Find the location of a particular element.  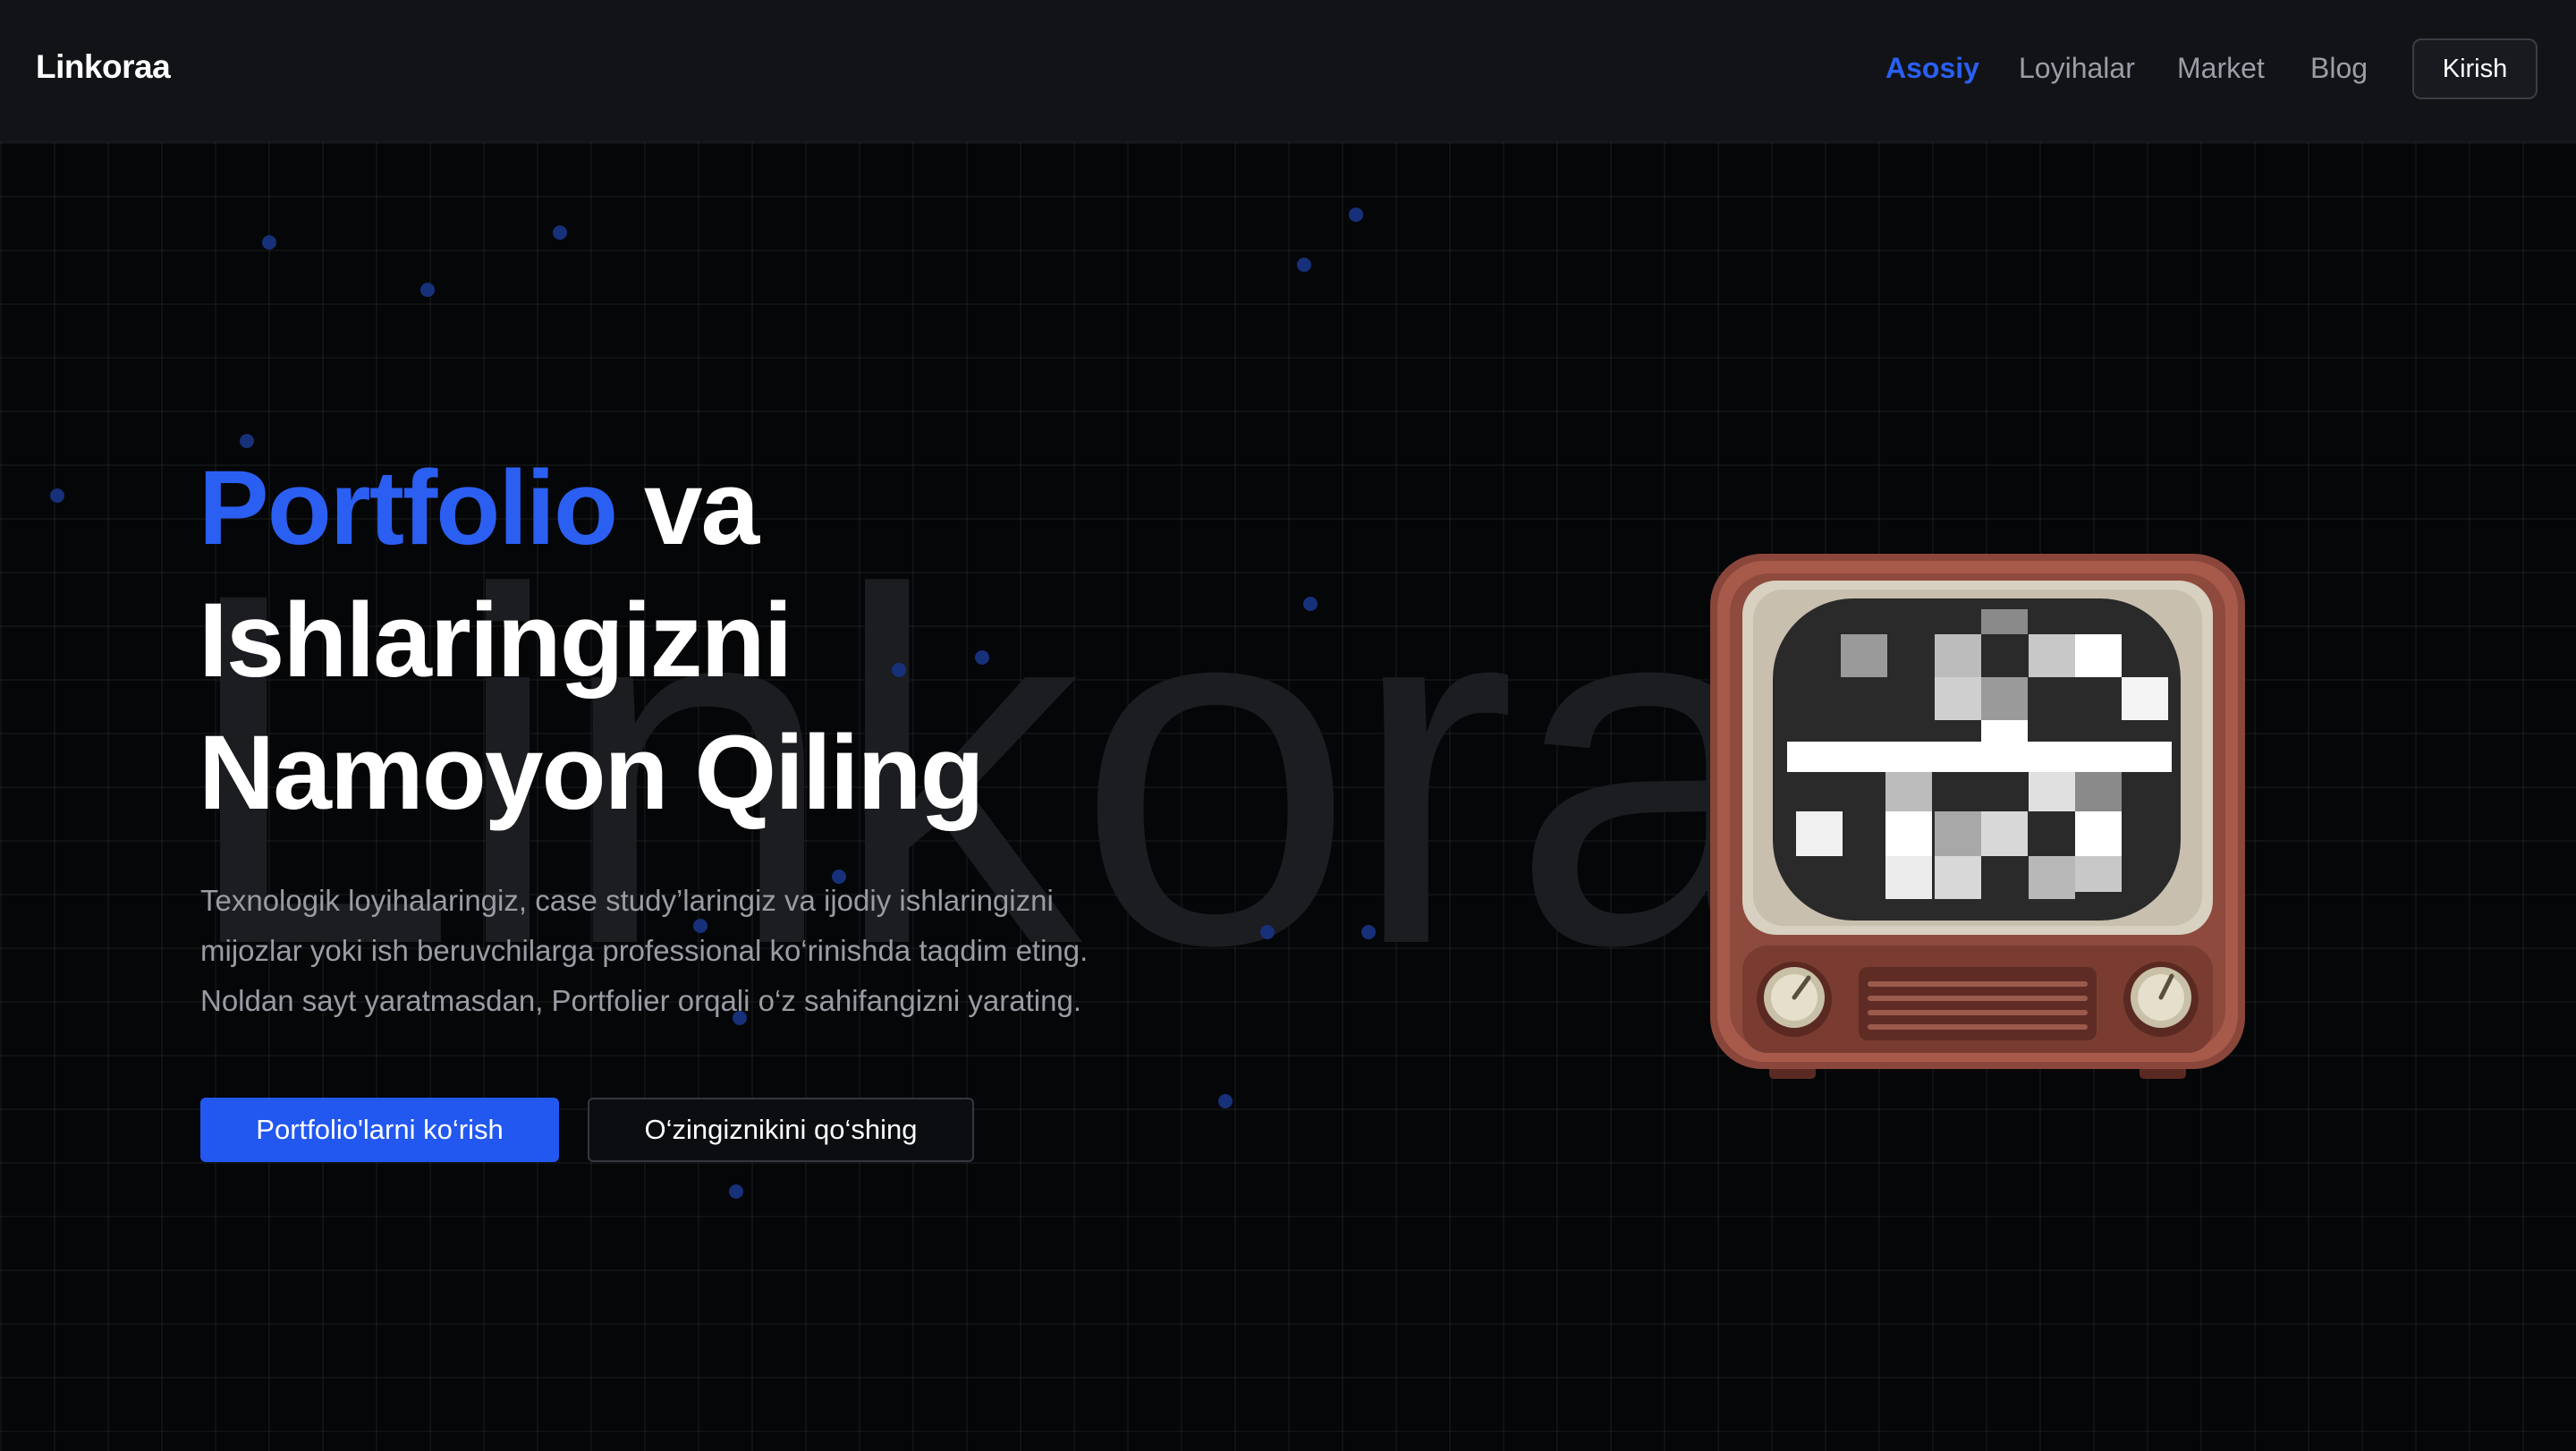

nav-link-loyihalar: Loyihalar is located at coordinates (2077, 68).